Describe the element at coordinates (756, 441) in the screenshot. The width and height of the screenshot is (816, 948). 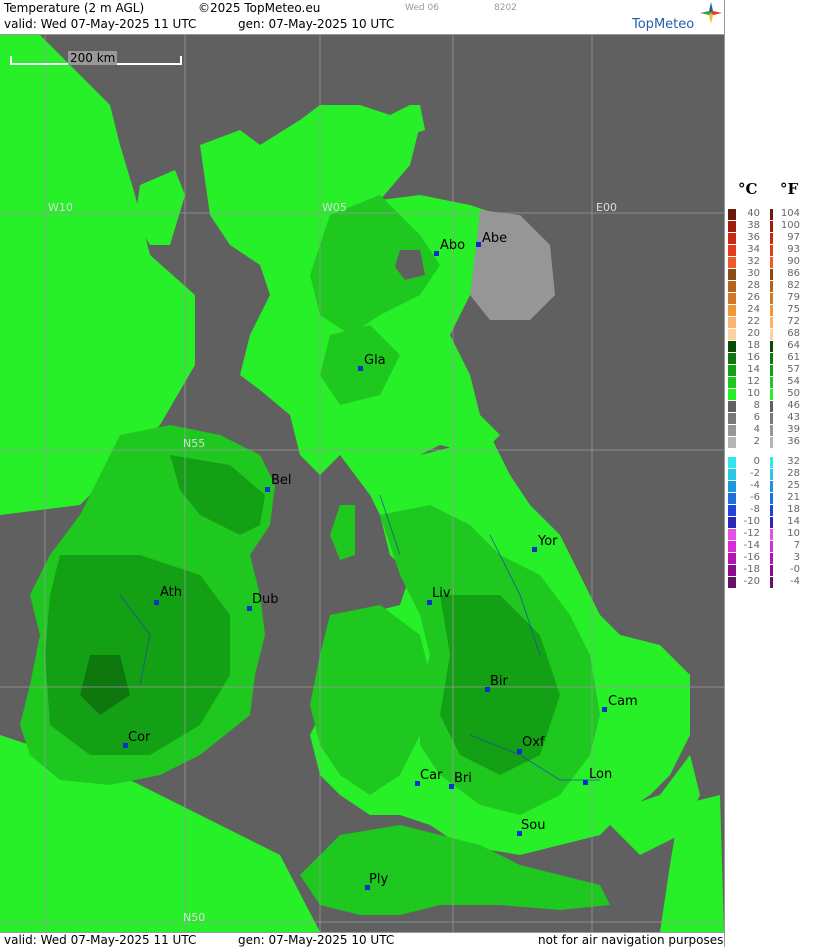
I see `legend-celsius-value: 2` at that location.